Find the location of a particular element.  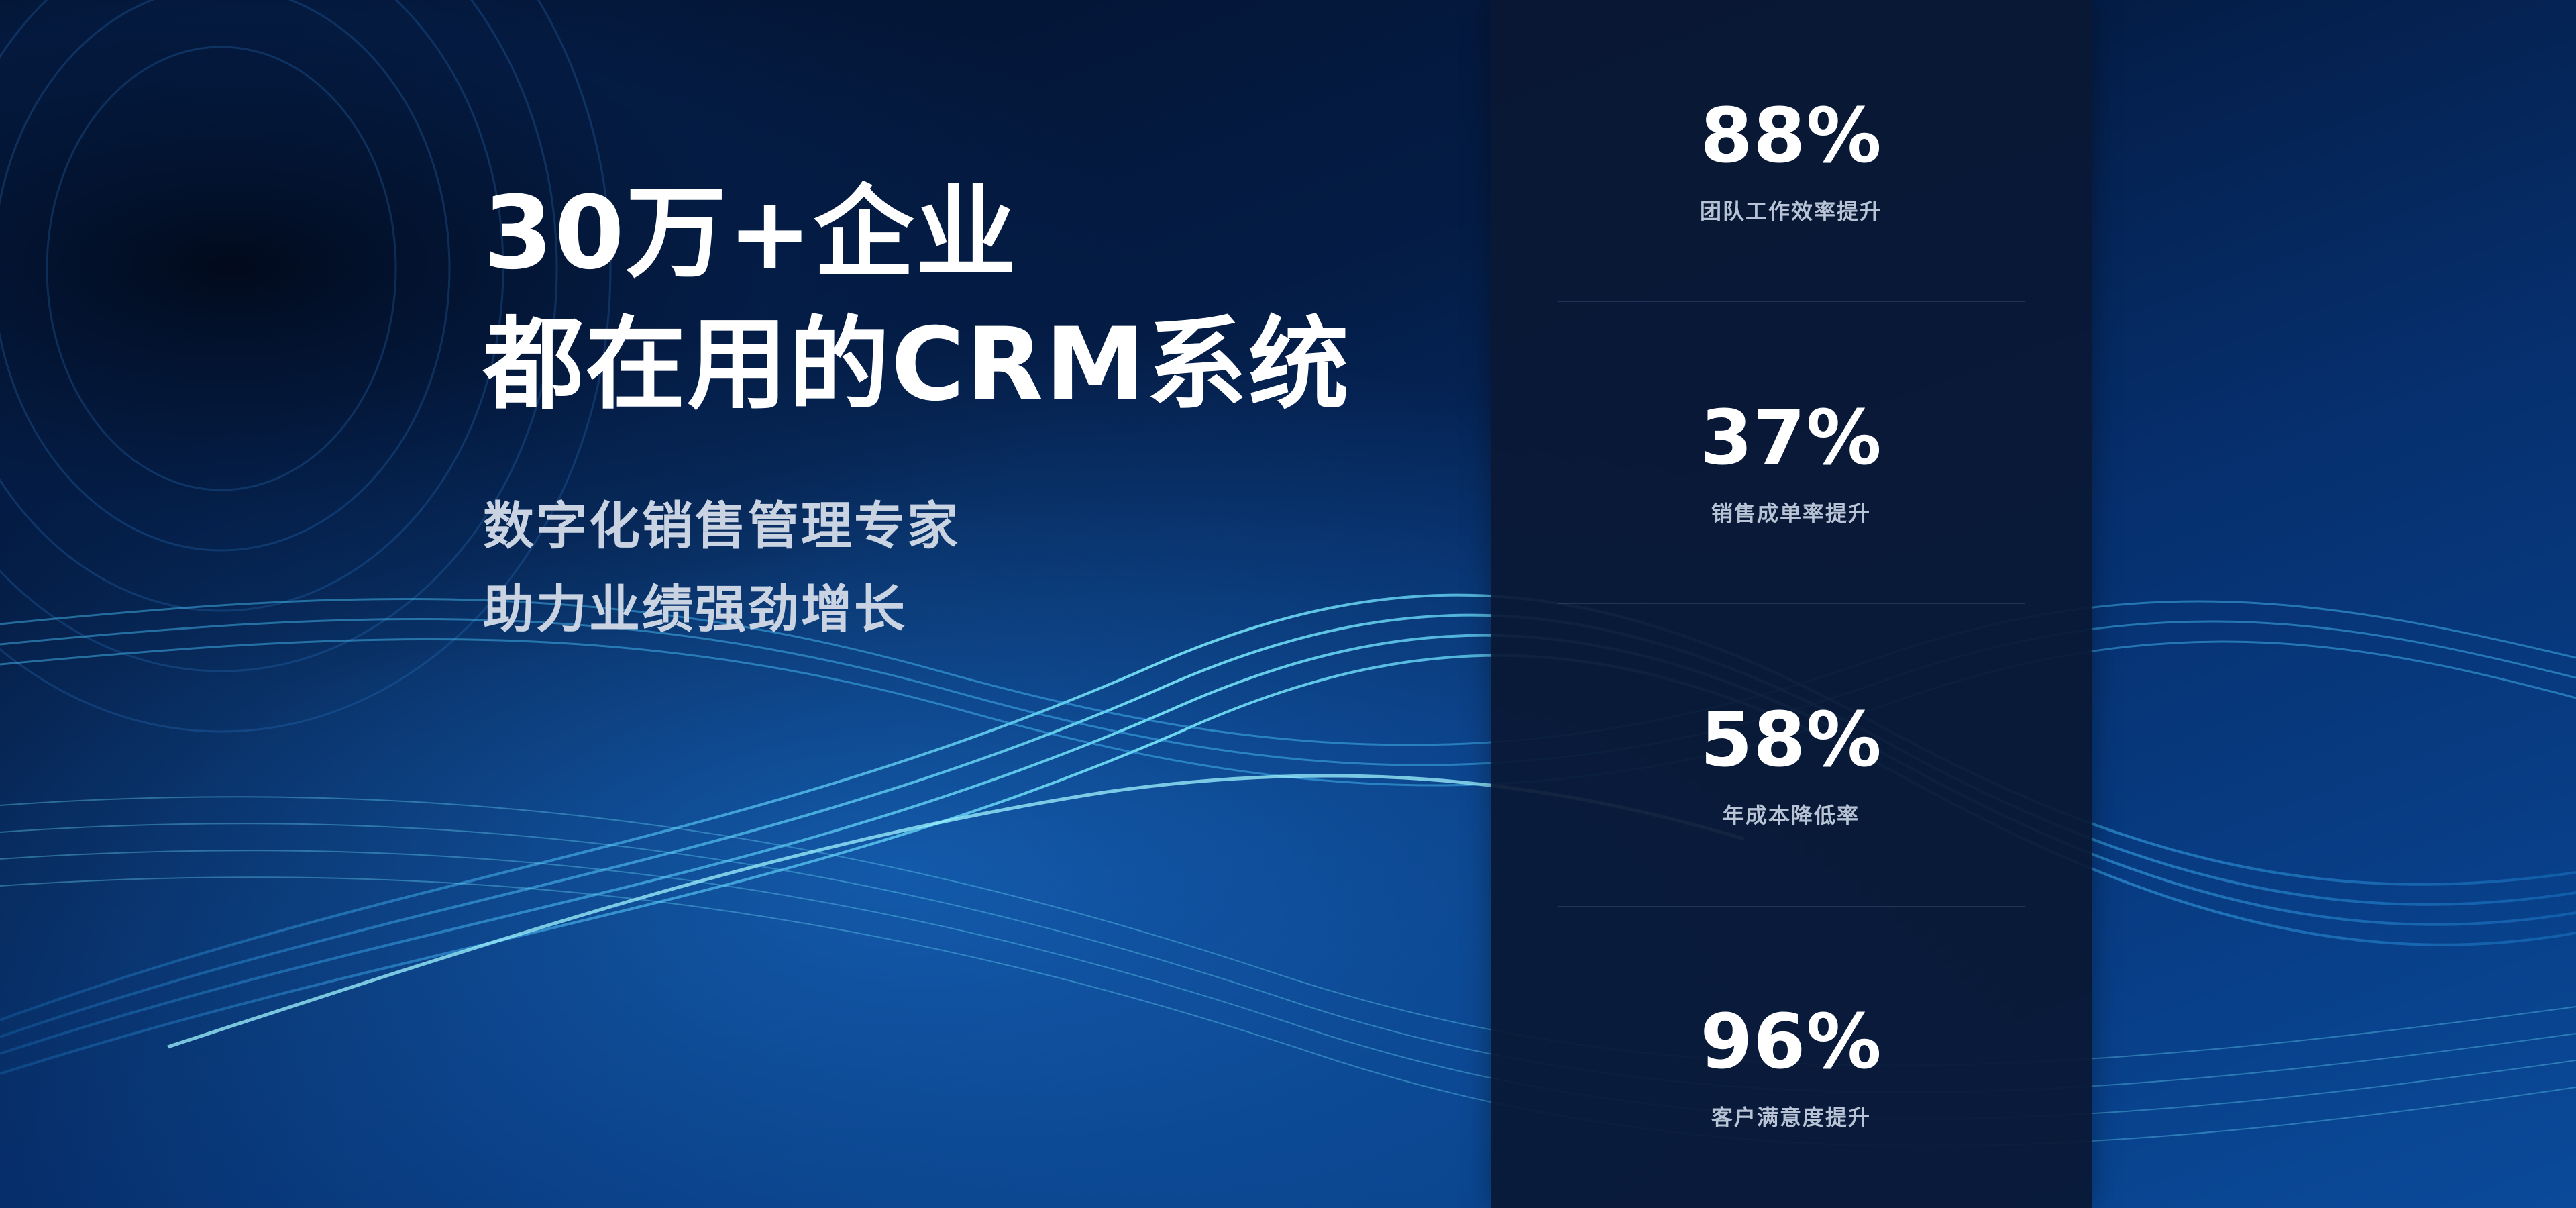

stat-item-satisfaction: 96% 客户满意度提升 is located at coordinates (1791, 1057).